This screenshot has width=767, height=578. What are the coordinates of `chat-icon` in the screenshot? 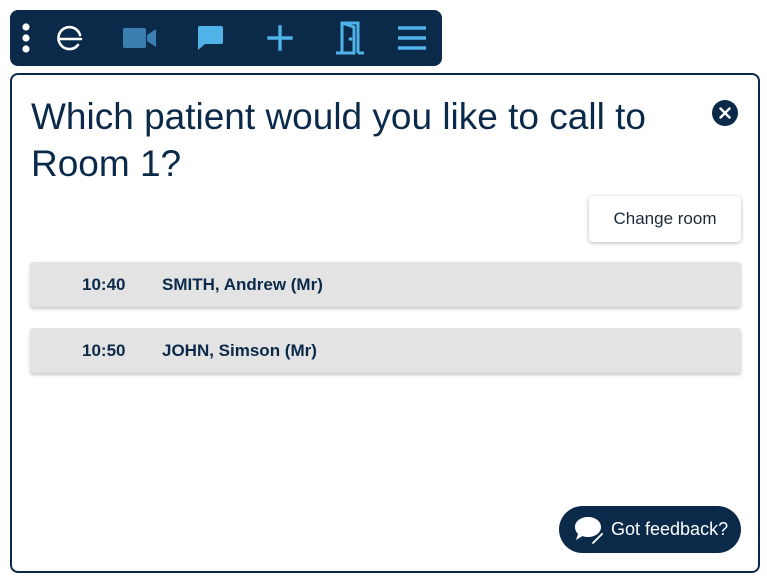 It's located at (210, 38).